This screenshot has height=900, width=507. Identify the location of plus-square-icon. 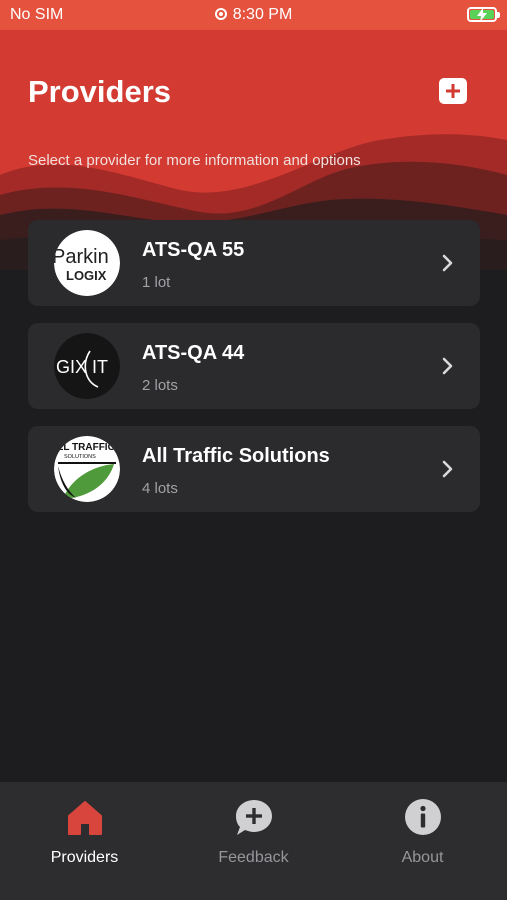
(453, 91).